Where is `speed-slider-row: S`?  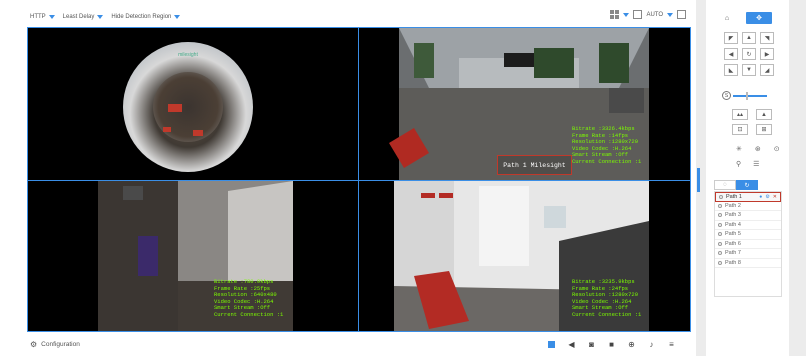 speed-slider-row: S is located at coordinates (744, 95).